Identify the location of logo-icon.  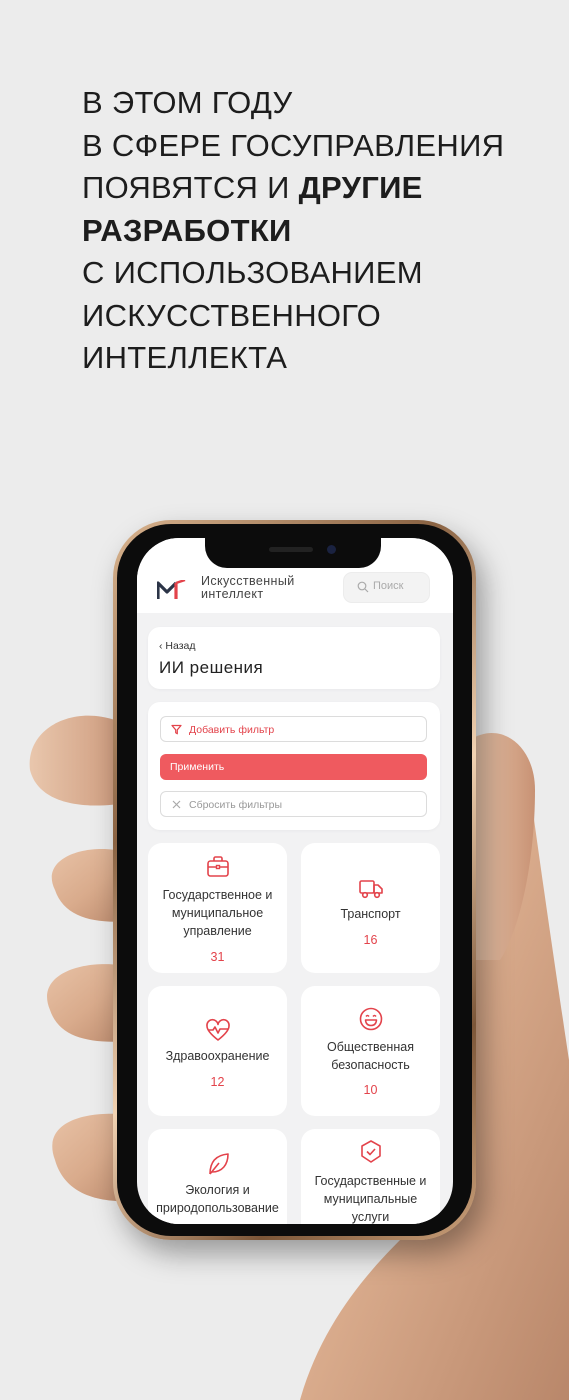
(172, 590).